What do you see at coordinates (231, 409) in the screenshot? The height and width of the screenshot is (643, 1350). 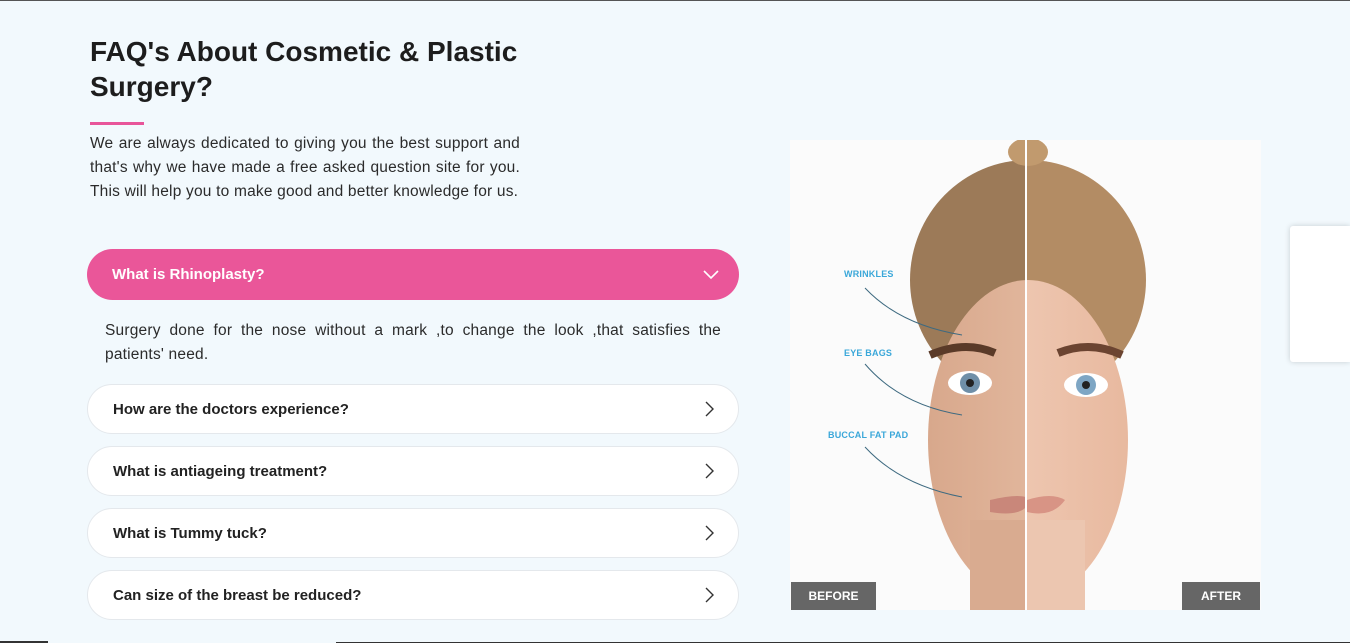 I see `faq-question: How are the doctors experience?` at bounding box center [231, 409].